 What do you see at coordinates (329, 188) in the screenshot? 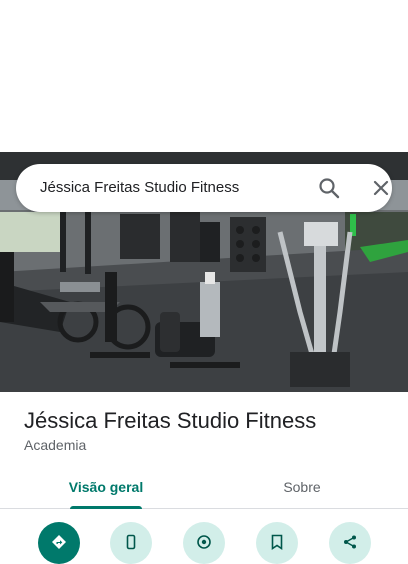
I see `search-icon` at bounding box center [329, 188].